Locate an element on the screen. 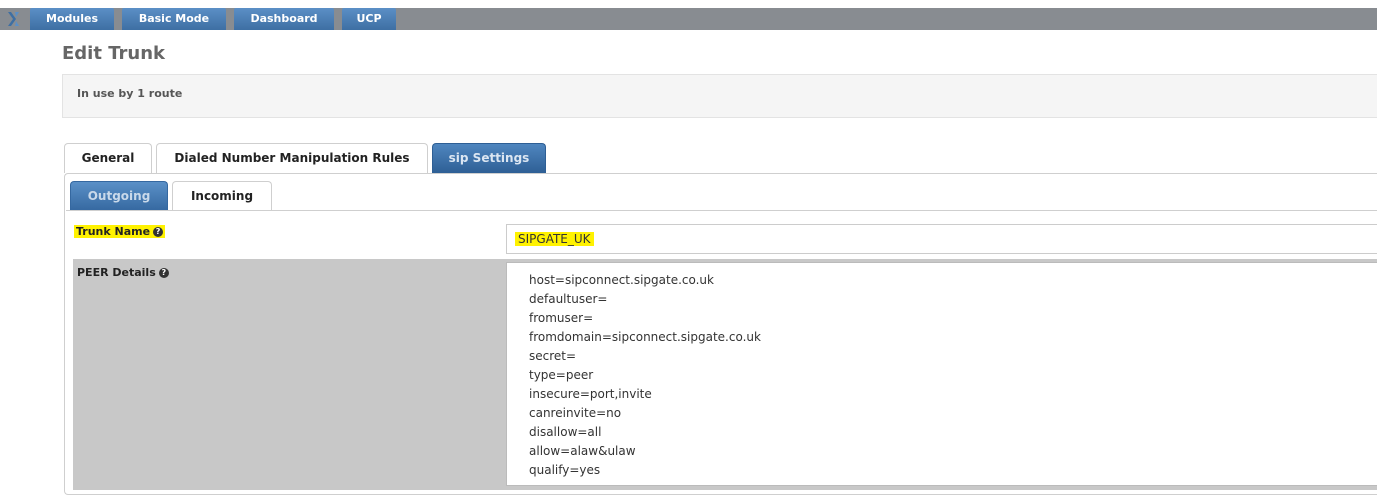  nav-ucp-button: UCP is located at coordinates (369, 19).